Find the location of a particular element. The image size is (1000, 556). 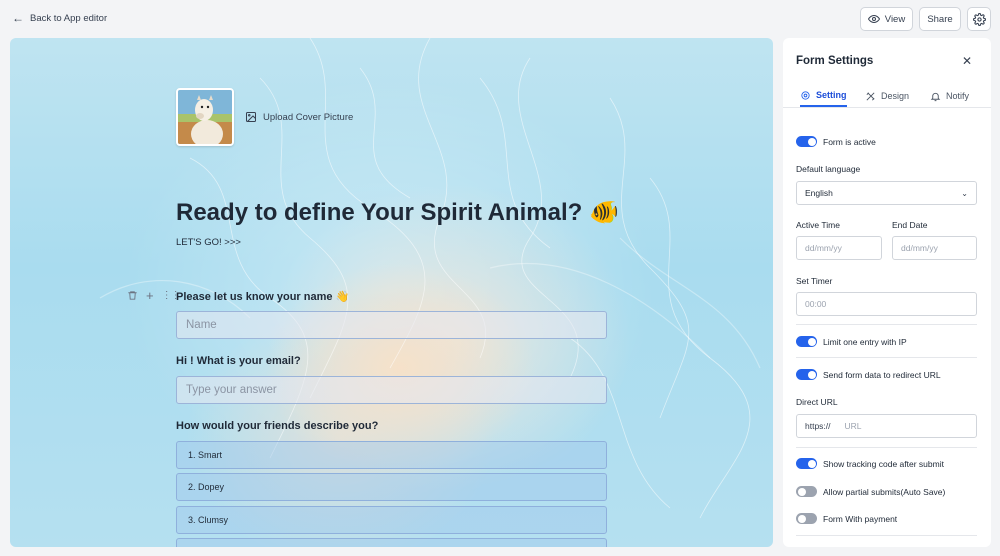

eye-icon is located at coordinates (873, 19).